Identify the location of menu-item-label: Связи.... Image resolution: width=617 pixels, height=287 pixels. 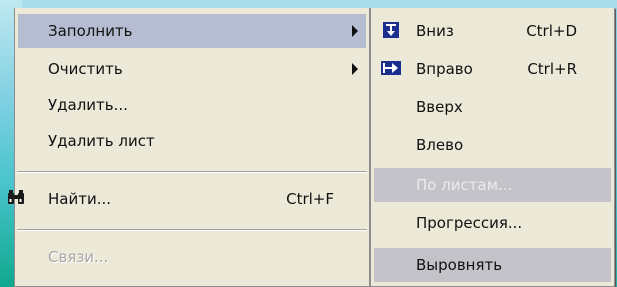
(78, 257).